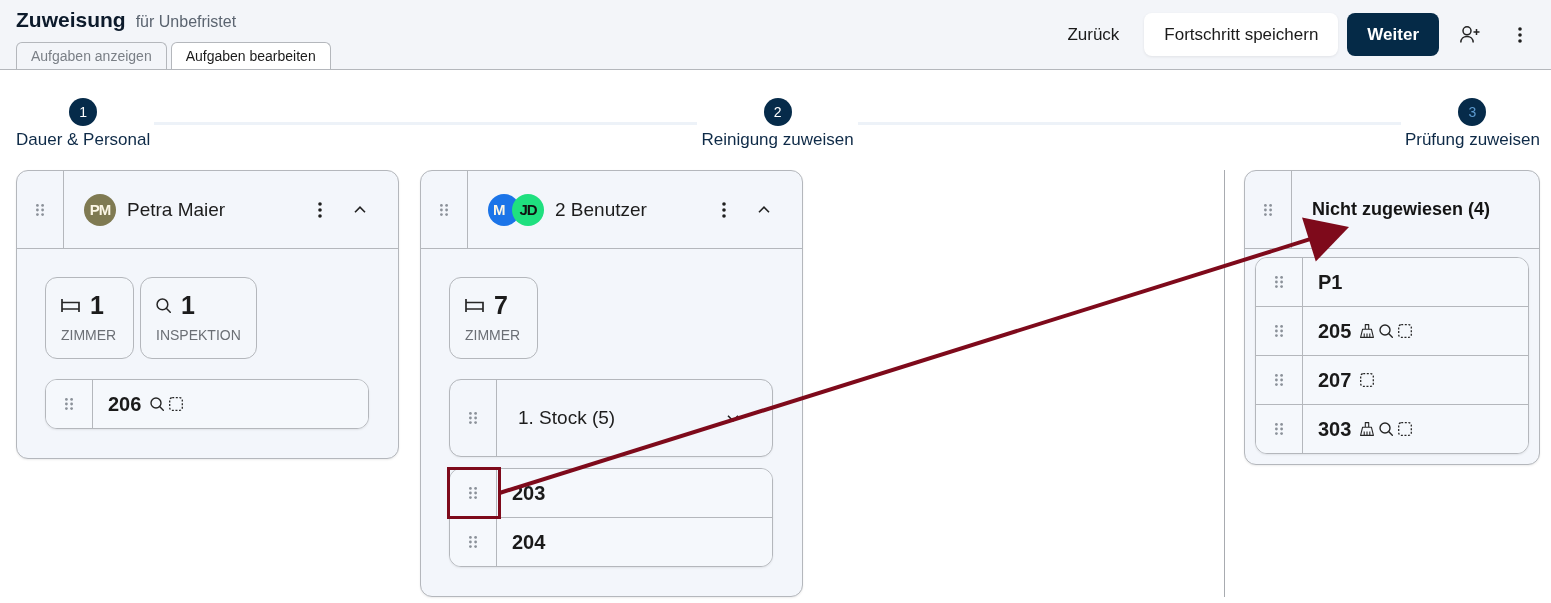  What do you see at coordinates (91, 55) in the screenshot?
I see `tab: Aufgaben anzeigen` at bounding box center [91, 55].